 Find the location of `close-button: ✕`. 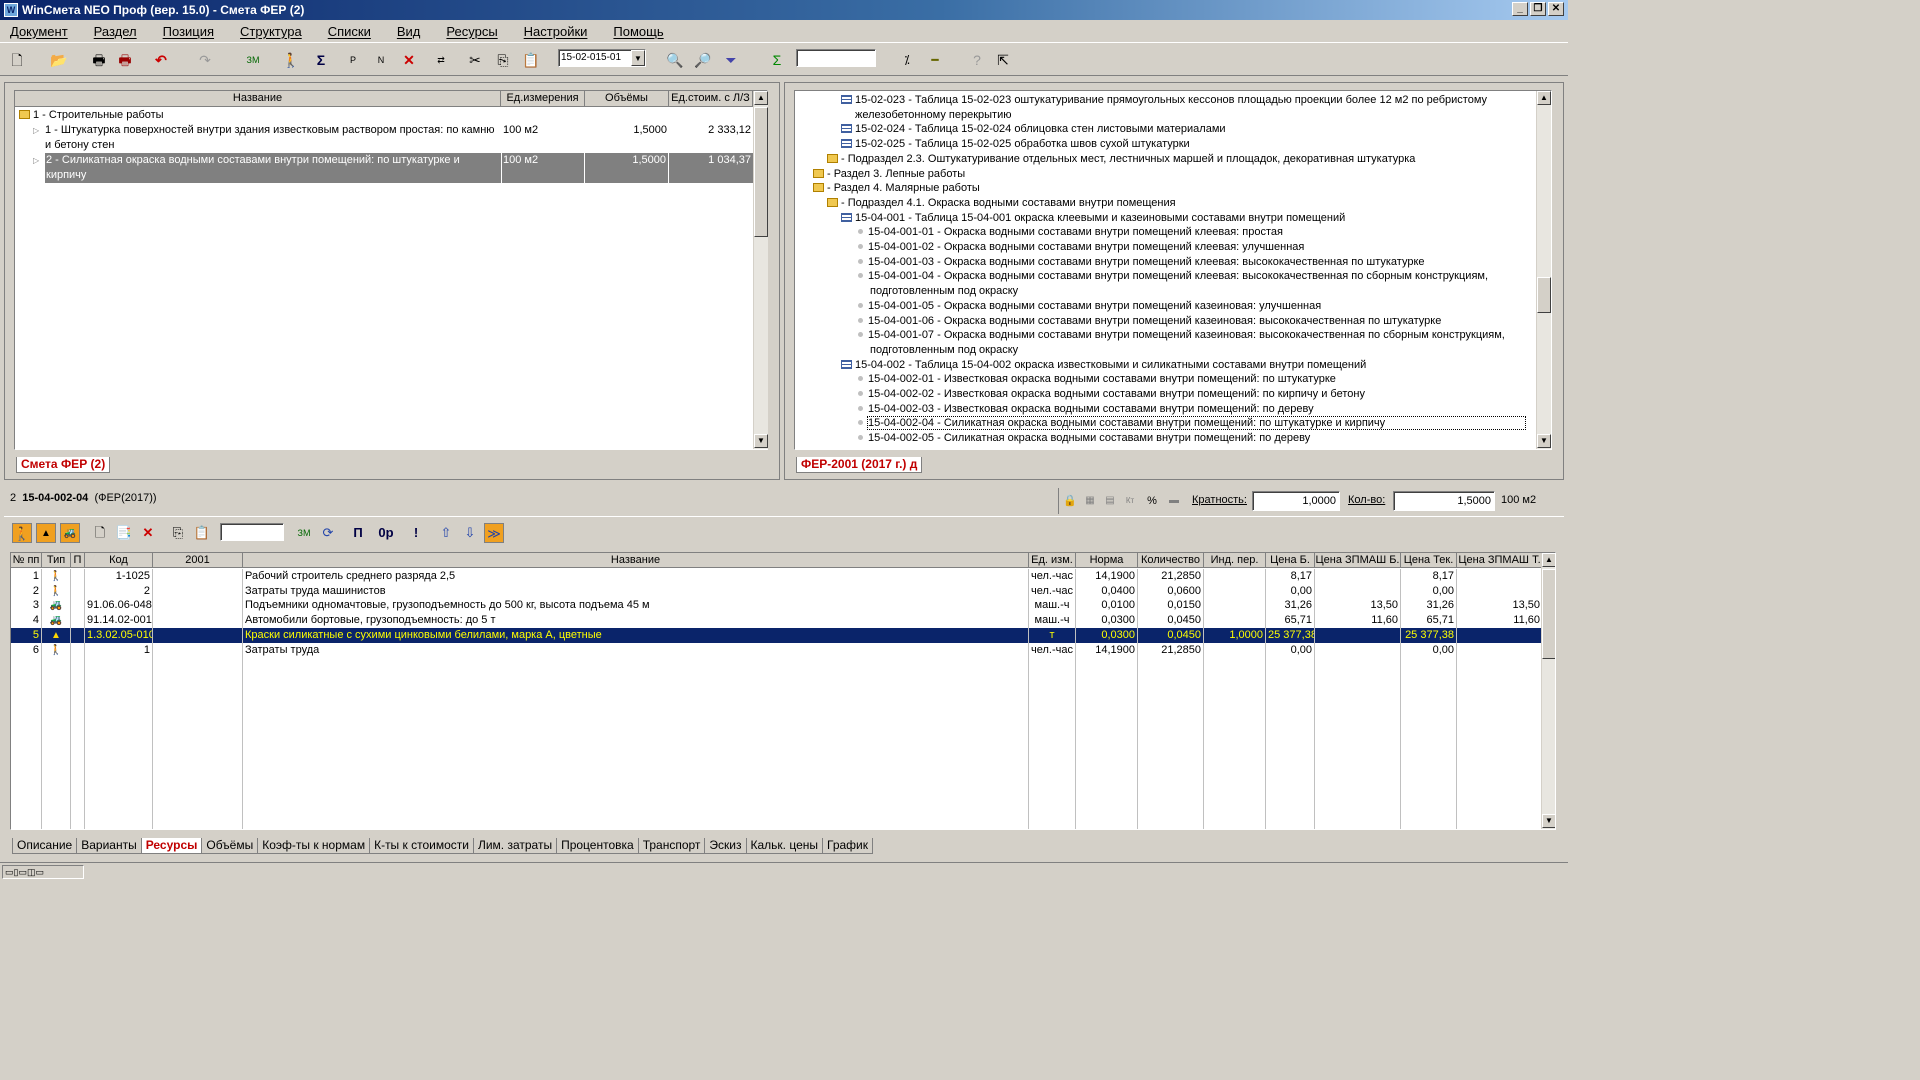

close-button: ✕ is located at coordinates (1556, 9).